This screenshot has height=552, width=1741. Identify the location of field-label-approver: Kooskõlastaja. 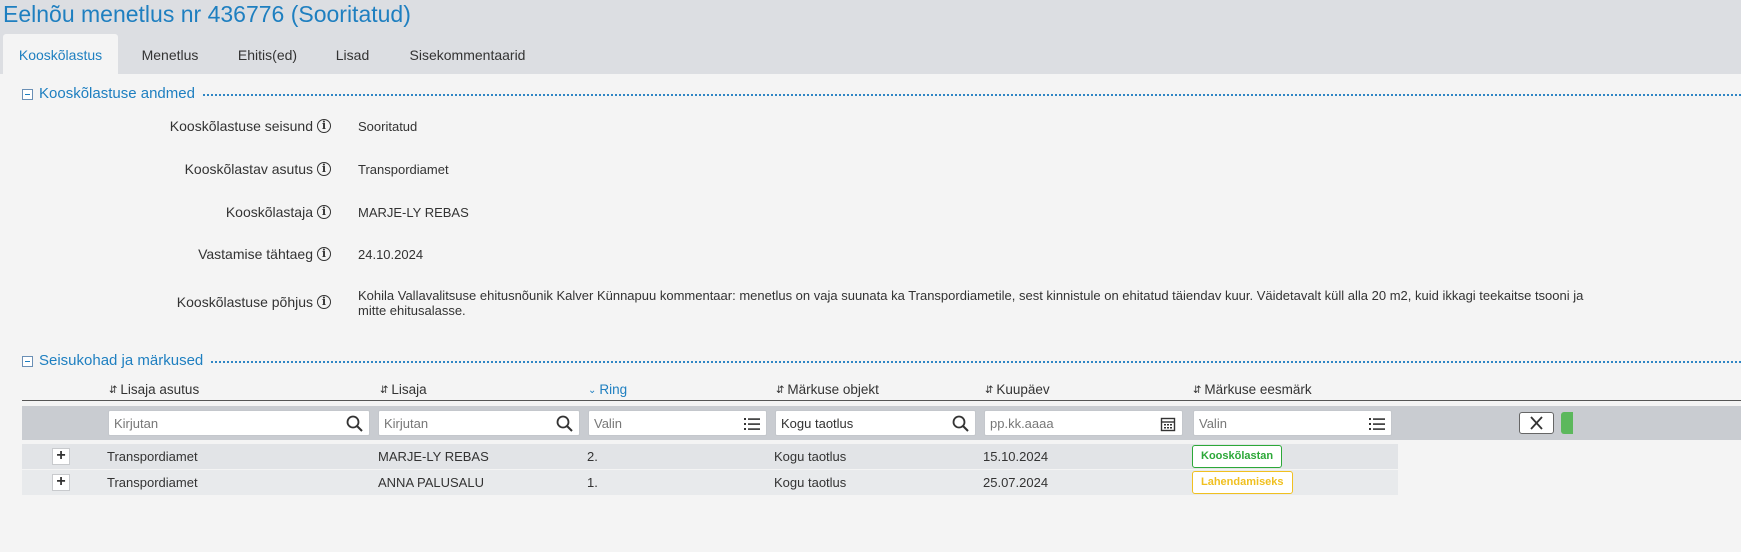
(269, 212).